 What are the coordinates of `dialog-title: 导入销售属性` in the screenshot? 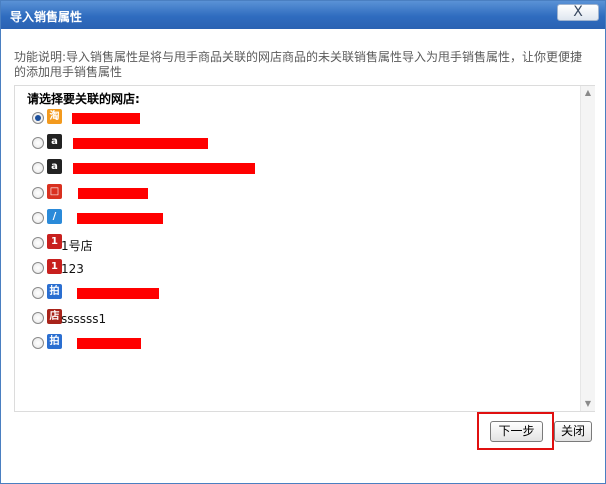 It's located at (46, 17).